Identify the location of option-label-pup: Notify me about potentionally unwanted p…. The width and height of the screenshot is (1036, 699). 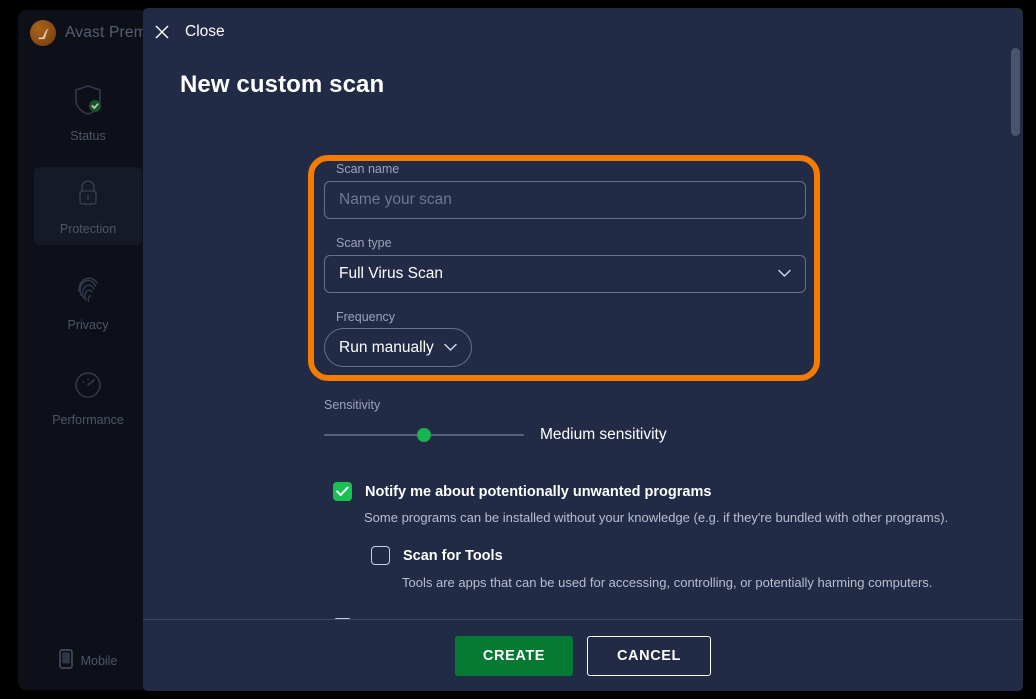
(538, 491).